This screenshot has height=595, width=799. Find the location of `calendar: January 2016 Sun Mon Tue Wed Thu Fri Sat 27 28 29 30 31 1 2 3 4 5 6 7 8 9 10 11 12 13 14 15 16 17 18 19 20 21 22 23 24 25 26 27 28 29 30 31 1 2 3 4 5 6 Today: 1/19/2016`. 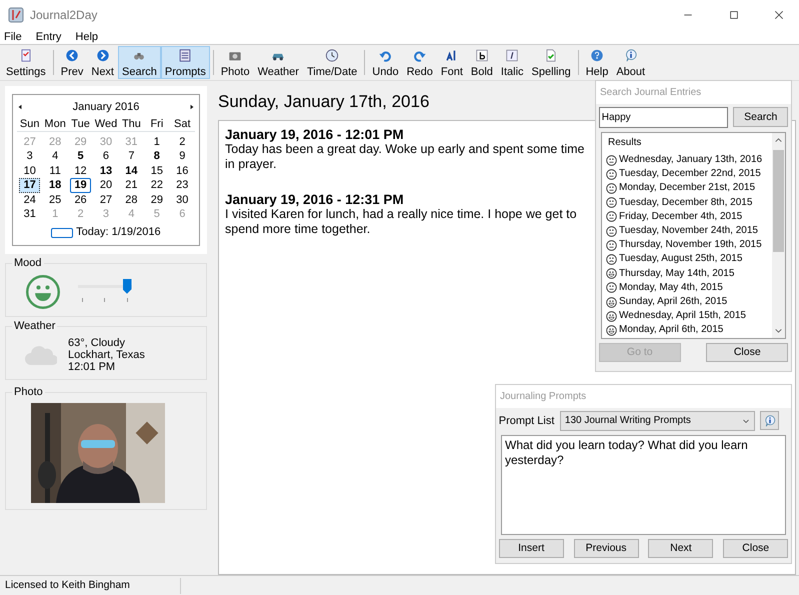

calendar: January 2016 Sun Mon Tue Wed Thu Fri Sat 27 28 29 30 31 1 2 3 4 5 6 7 8 9 10 11 12 13 14 15 16 17 18 19 20 21 22 23 24 25 26 27 28 29 30 31 1 2 3 4 5 6 Today: 1/19/2016 is located at coordinates (106, 170).